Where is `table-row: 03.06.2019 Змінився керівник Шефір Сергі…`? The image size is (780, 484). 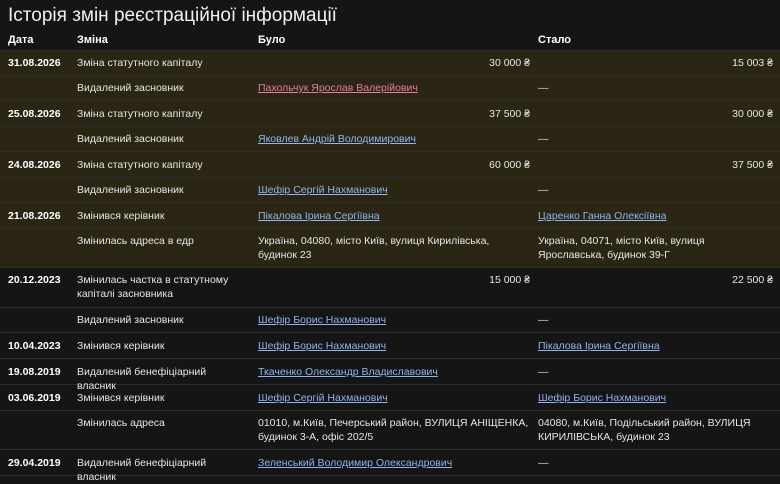
table-row: 03.06.2019 Змінився керівник Шефір Сергі… is located at coordinates (390, 398).